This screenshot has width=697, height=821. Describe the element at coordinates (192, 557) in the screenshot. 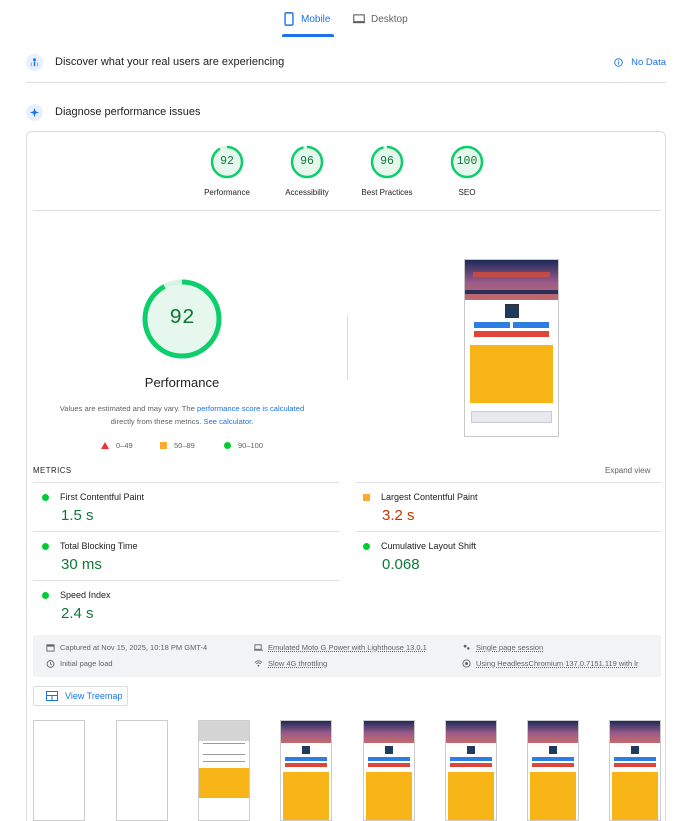

I see `metric-tbt: Total Blocking Time 30 ms` at that location.